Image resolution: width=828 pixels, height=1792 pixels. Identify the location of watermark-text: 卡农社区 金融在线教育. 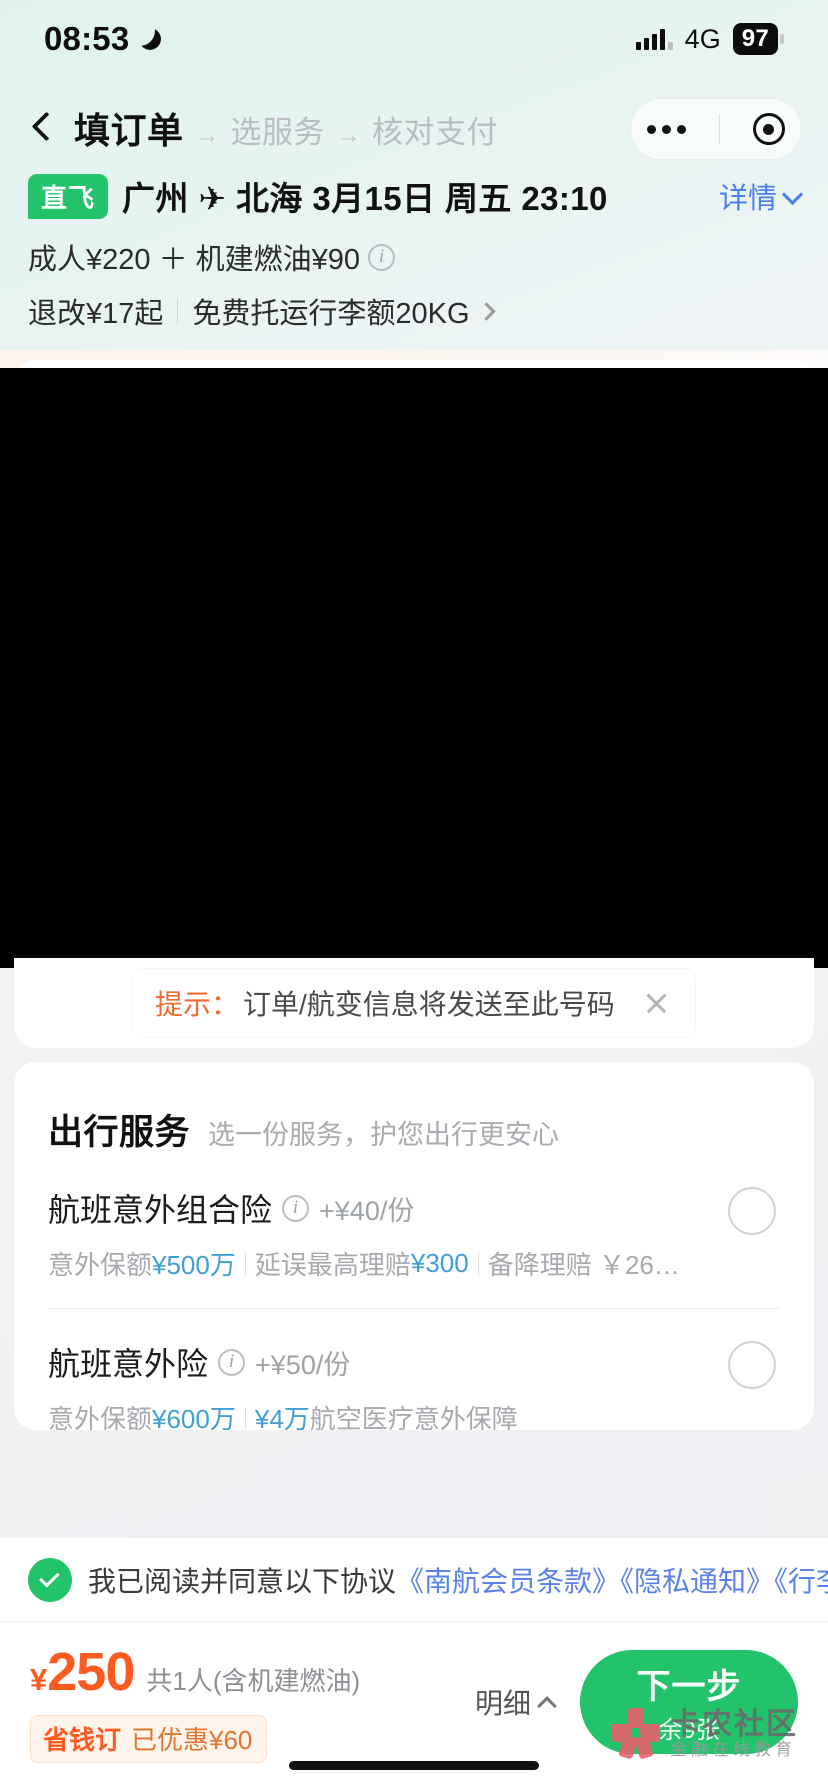
(734, 1733).